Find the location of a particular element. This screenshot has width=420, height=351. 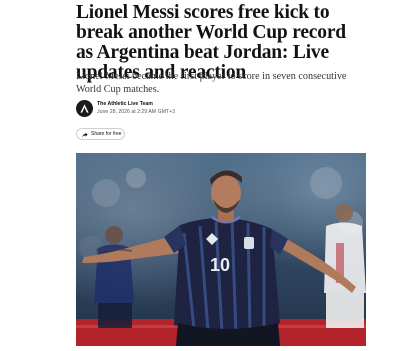

athletic-logo-icon is located at coordinates (84, 108).